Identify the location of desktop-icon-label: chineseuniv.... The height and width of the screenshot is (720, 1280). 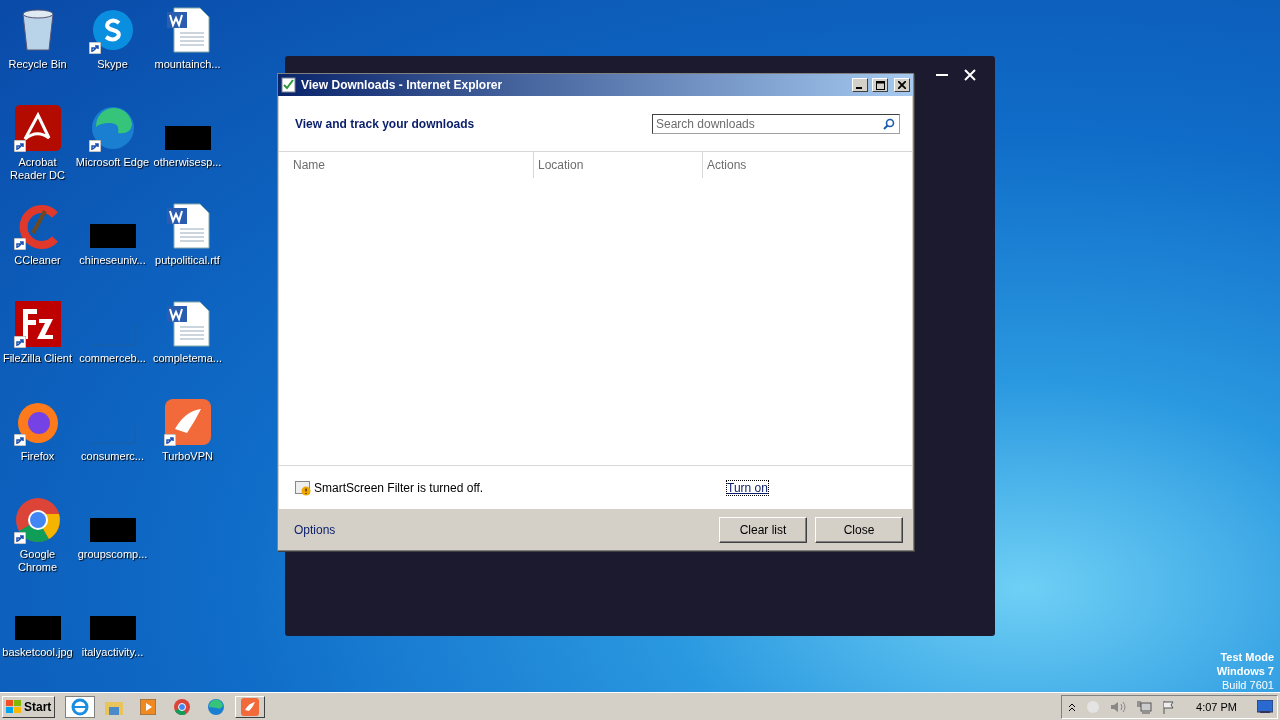
(112, 260).